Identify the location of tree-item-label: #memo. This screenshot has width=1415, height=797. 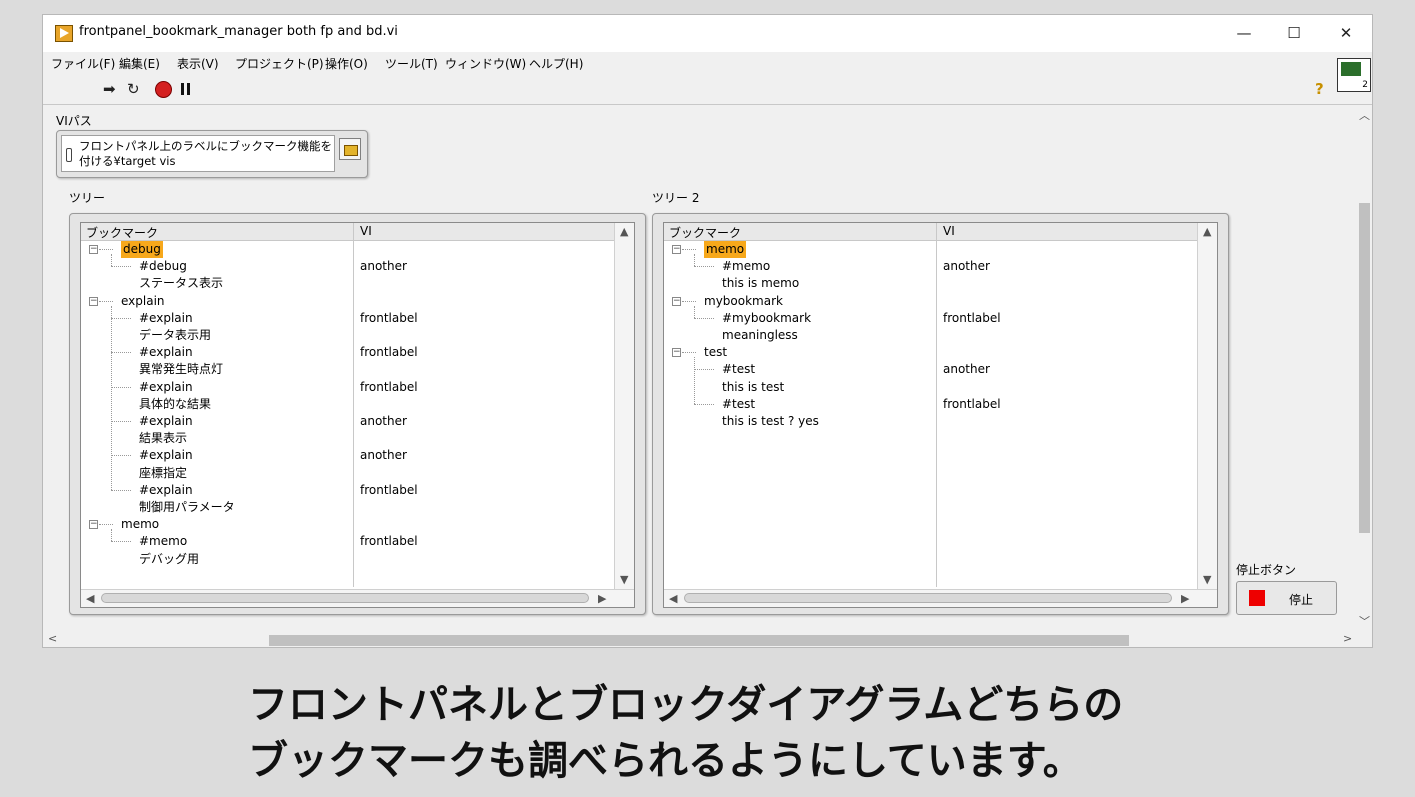
(746, 266).